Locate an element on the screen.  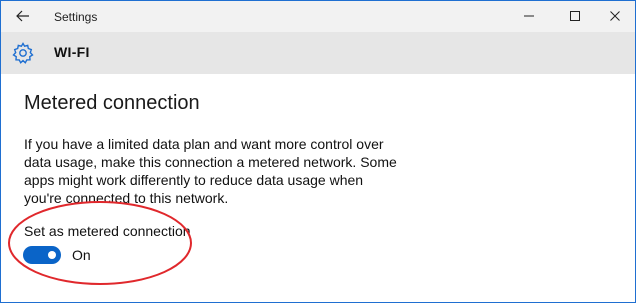
maximize-icon is located at coordinates (575, 16).